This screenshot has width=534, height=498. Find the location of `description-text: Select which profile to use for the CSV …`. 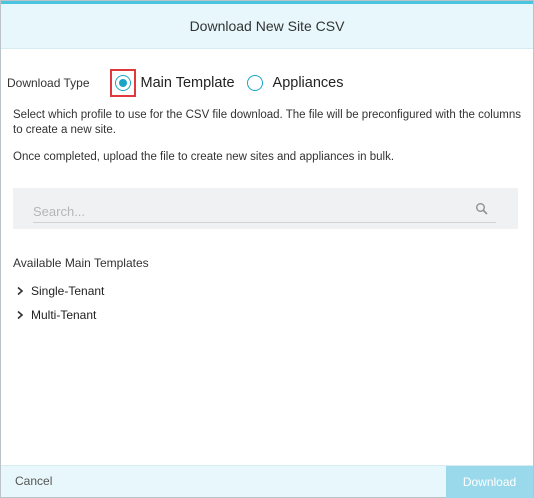

description-text: Select which profile to use for the CSV … is located at coordinates (267, 122).